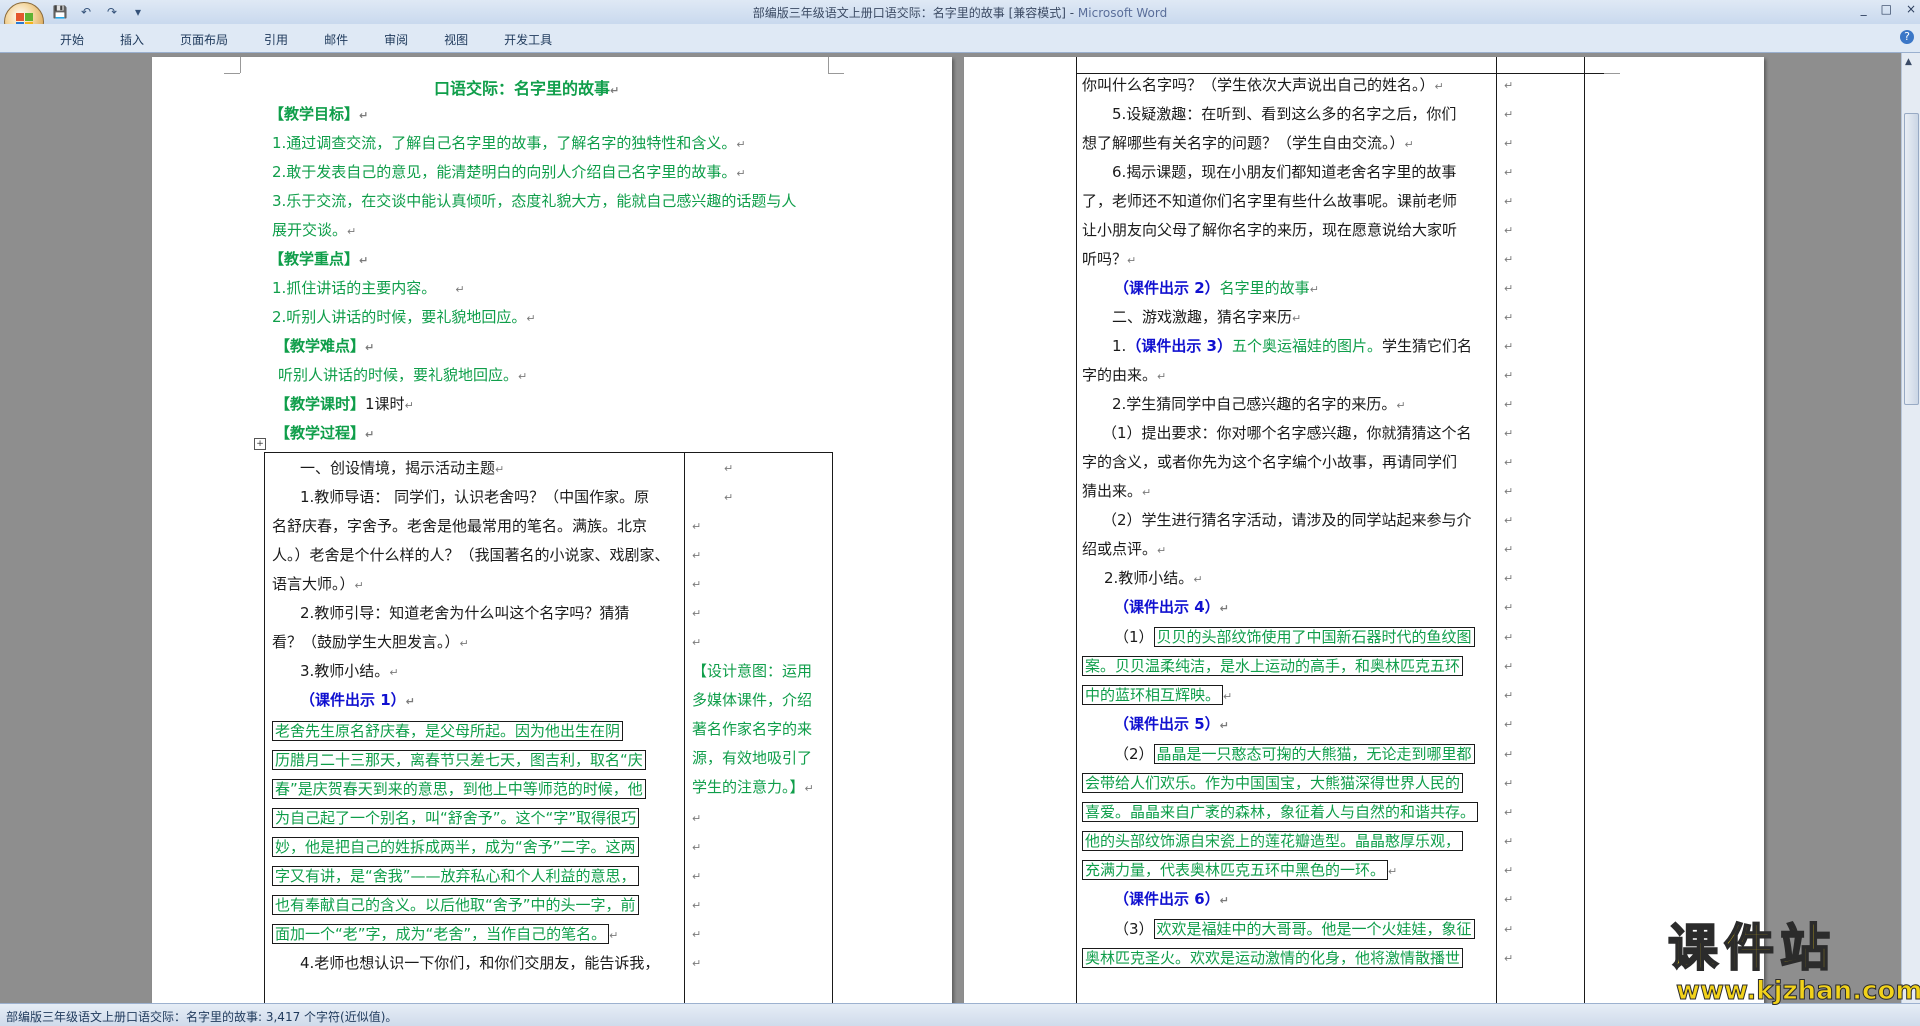 This screenshot has width=1920, height=1026. I want to click on boxed-line: 奥林匹克圣火。欢欢是运动激情的化身，他将激情散播世, so click(1273, 958).